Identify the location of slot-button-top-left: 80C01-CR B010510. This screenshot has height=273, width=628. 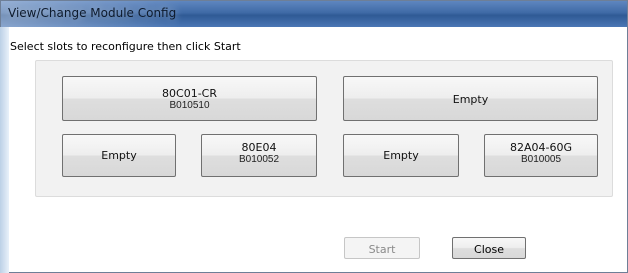
(189, 98).